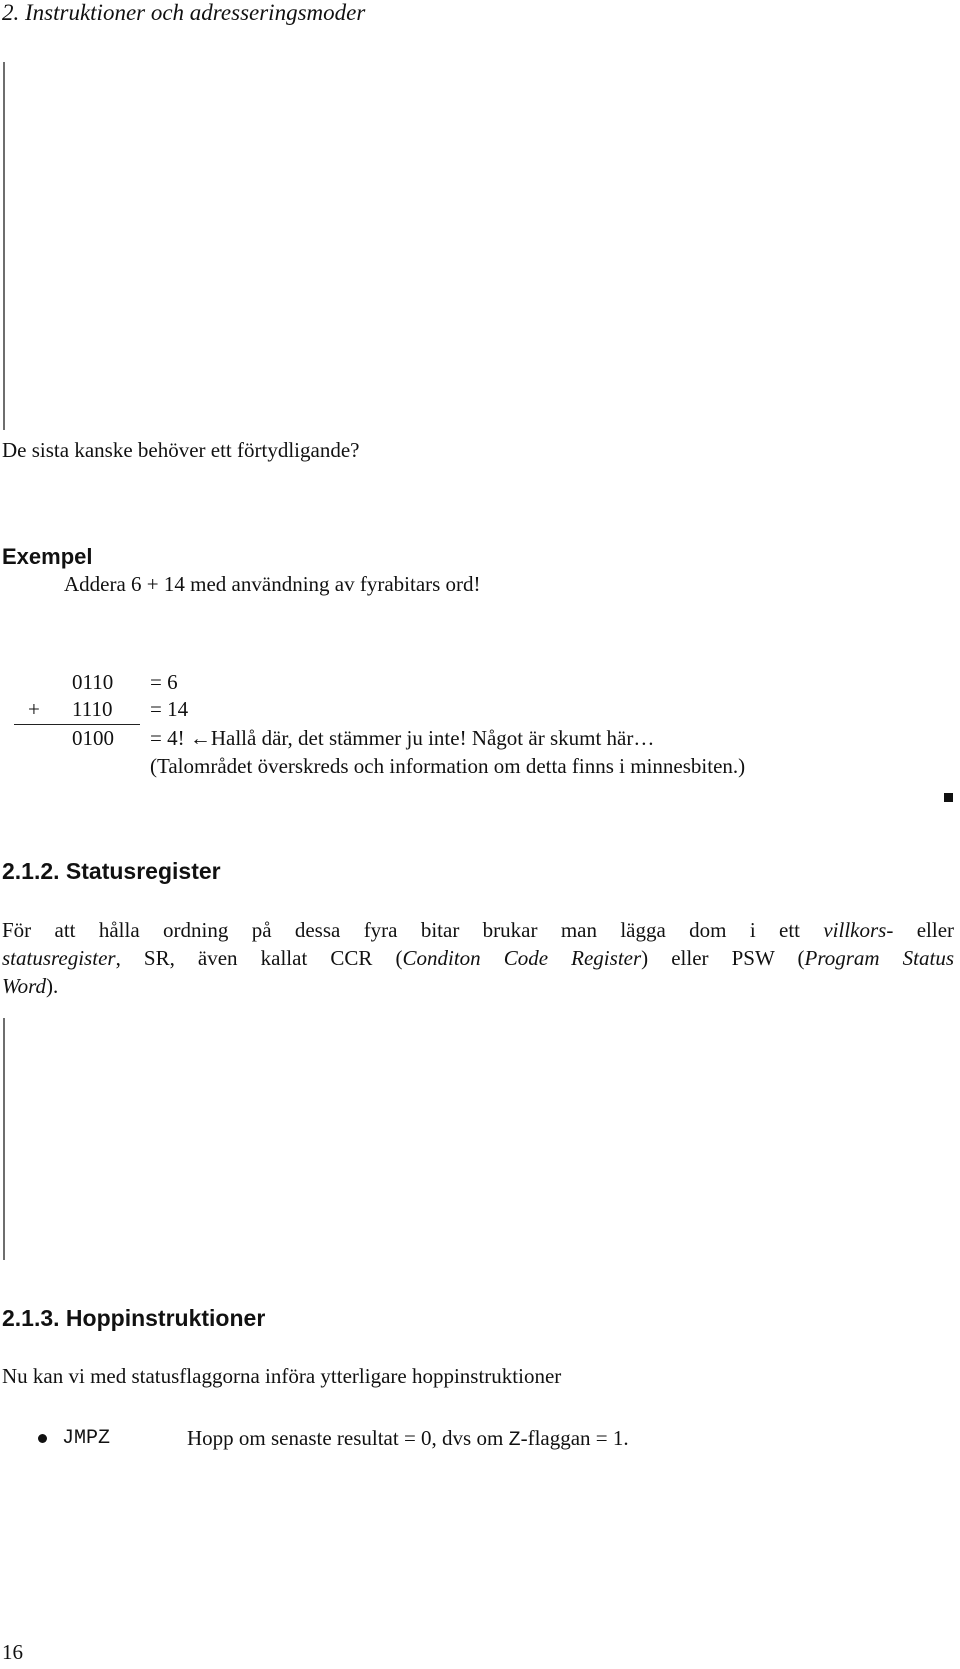 The width and height of the screenshot is (960, 1669). Describe the element at coordinates (93, 738) in the screenshot. I see `calc-binary: 0100` at that location.